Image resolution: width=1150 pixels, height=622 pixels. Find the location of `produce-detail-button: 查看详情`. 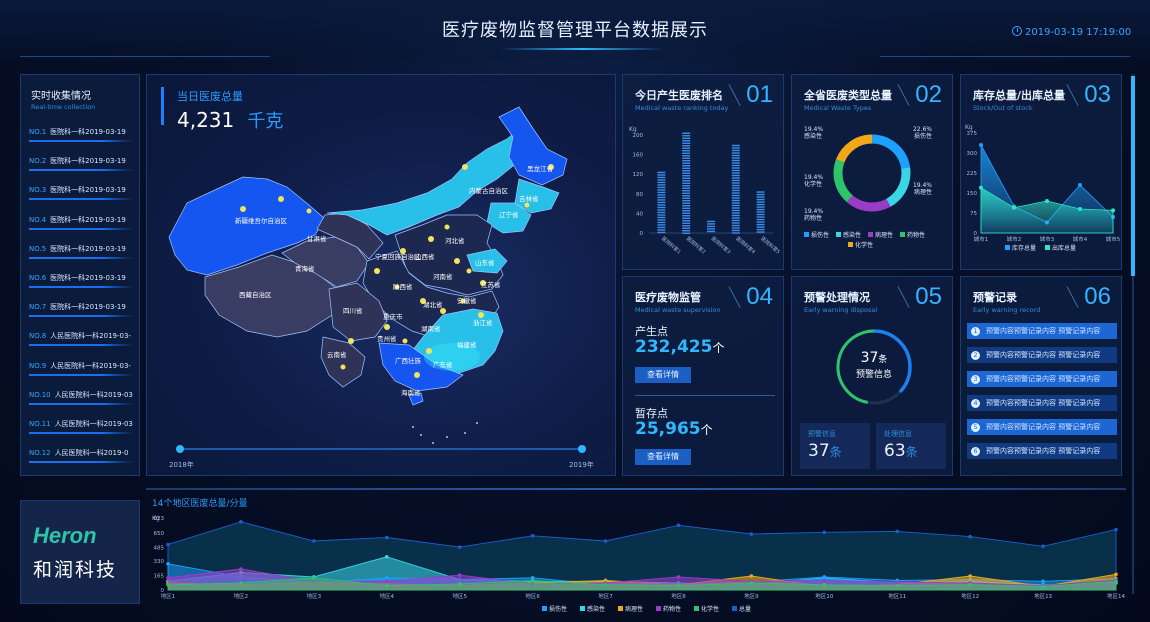

produce-detail-button: 查看详情 is located at coordinates (663, 375).